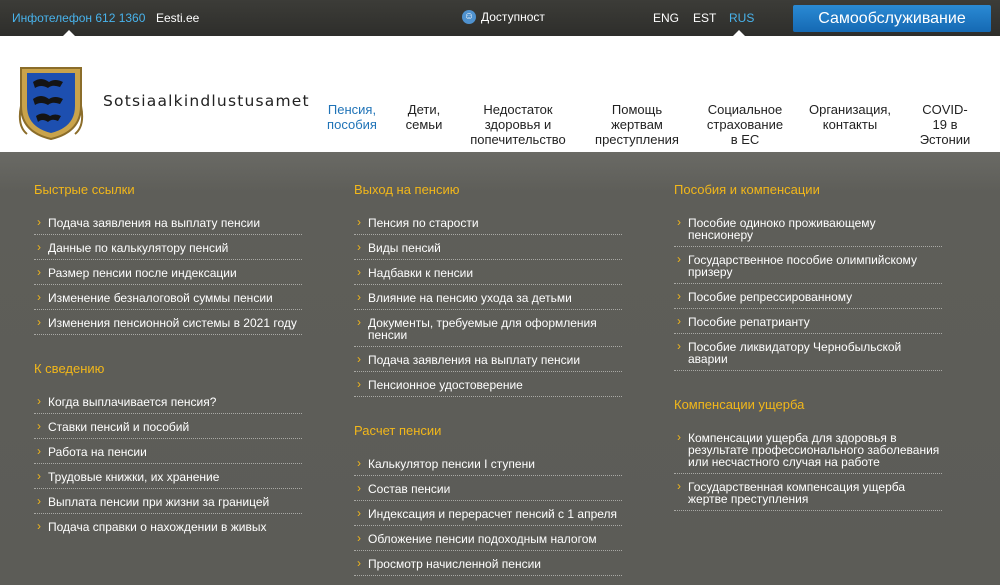 The height and width of the screenshot is (585, 1000). I want to click on nav-crime-victims-line2: жертвам, so click(637, 124).